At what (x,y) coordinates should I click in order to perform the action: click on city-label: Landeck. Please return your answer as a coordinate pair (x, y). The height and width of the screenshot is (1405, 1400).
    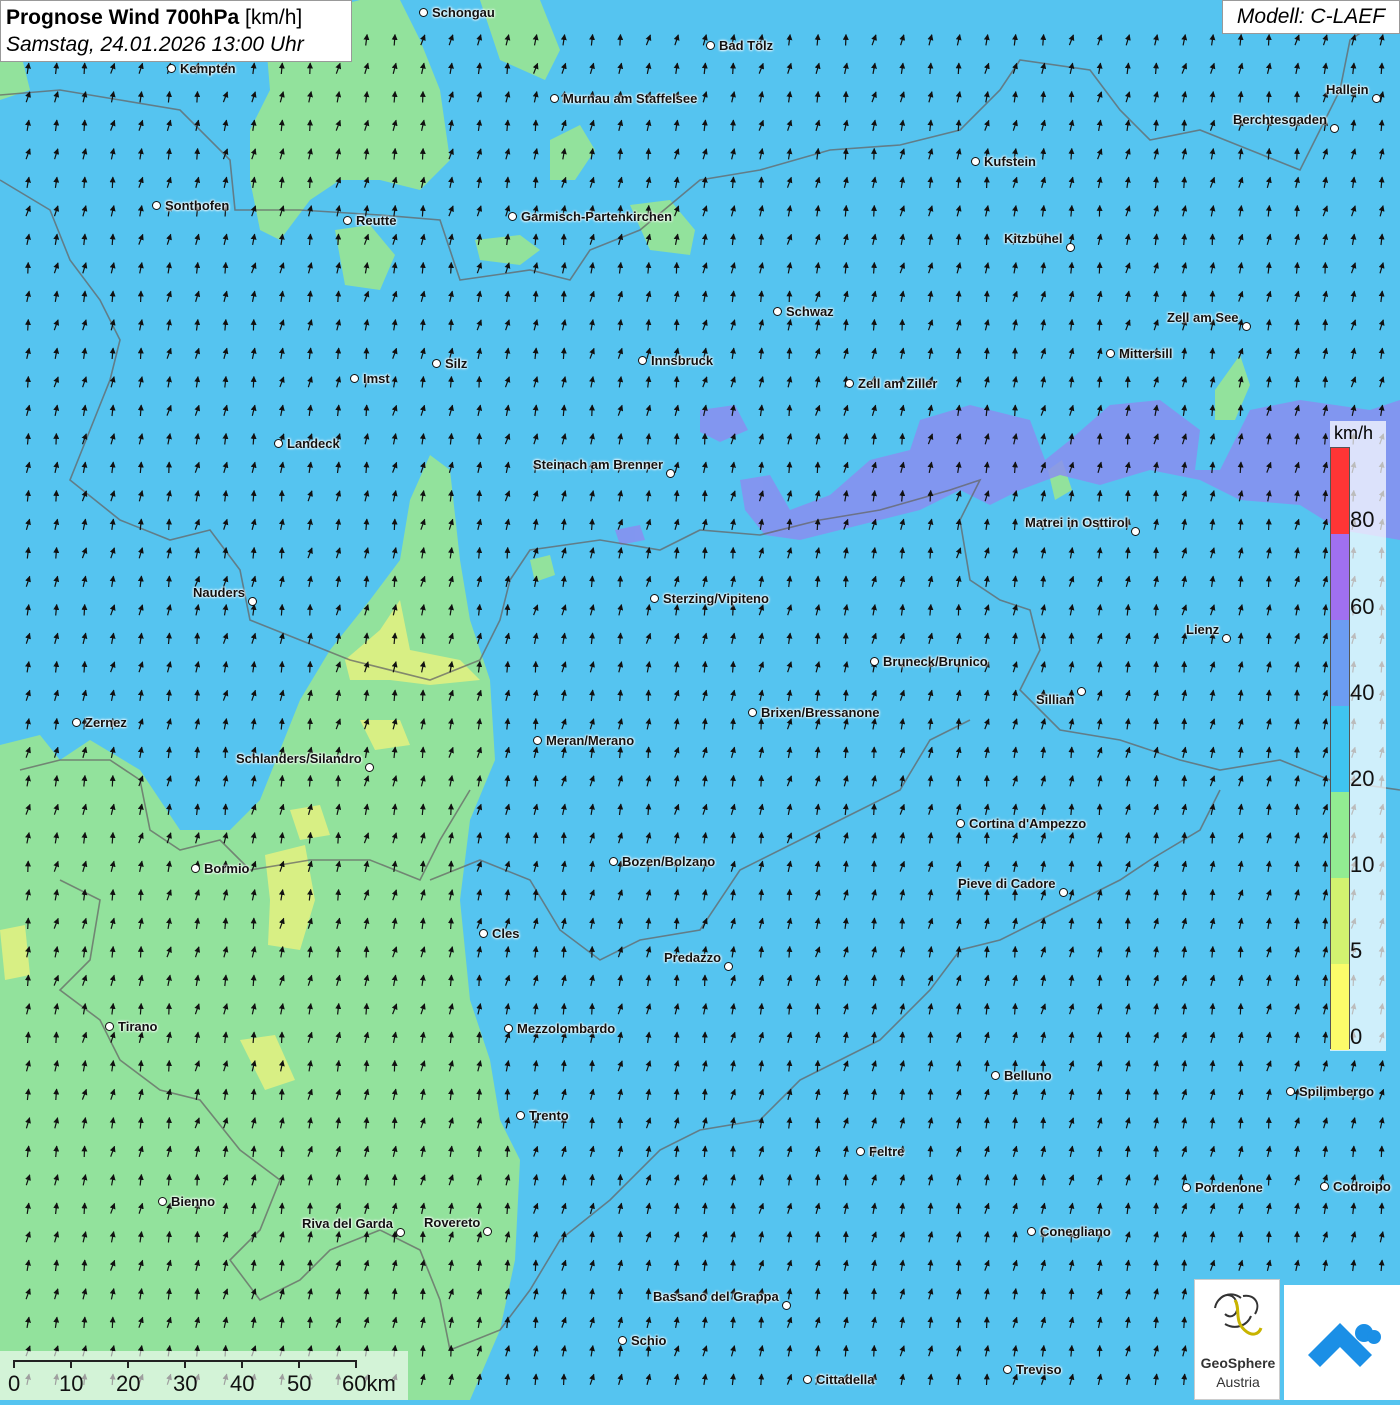
    Looking at the image, I should click on (313, 443).